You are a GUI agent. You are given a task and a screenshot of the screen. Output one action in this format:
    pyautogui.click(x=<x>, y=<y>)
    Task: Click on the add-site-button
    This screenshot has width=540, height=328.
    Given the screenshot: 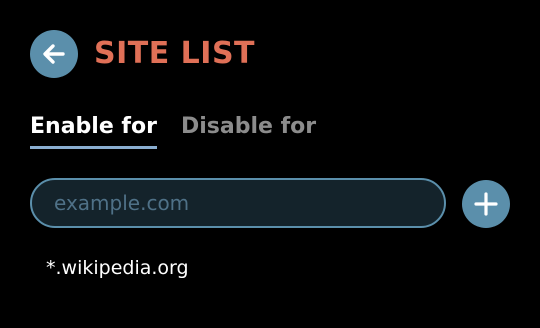 What is the action you would take?
    pyautogui.click(x=486, y=204)
    